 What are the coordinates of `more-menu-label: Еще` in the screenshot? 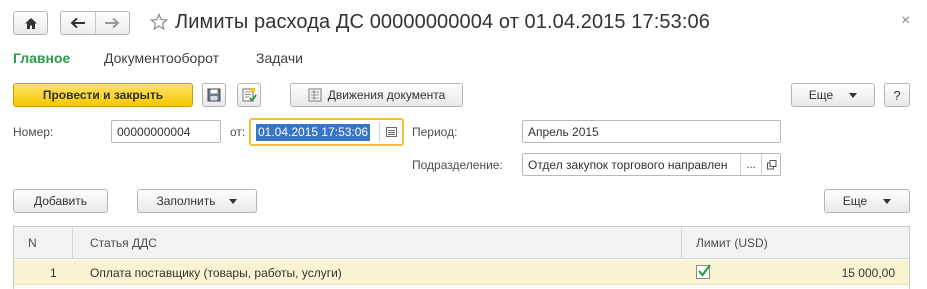 It's located at (821, 95).